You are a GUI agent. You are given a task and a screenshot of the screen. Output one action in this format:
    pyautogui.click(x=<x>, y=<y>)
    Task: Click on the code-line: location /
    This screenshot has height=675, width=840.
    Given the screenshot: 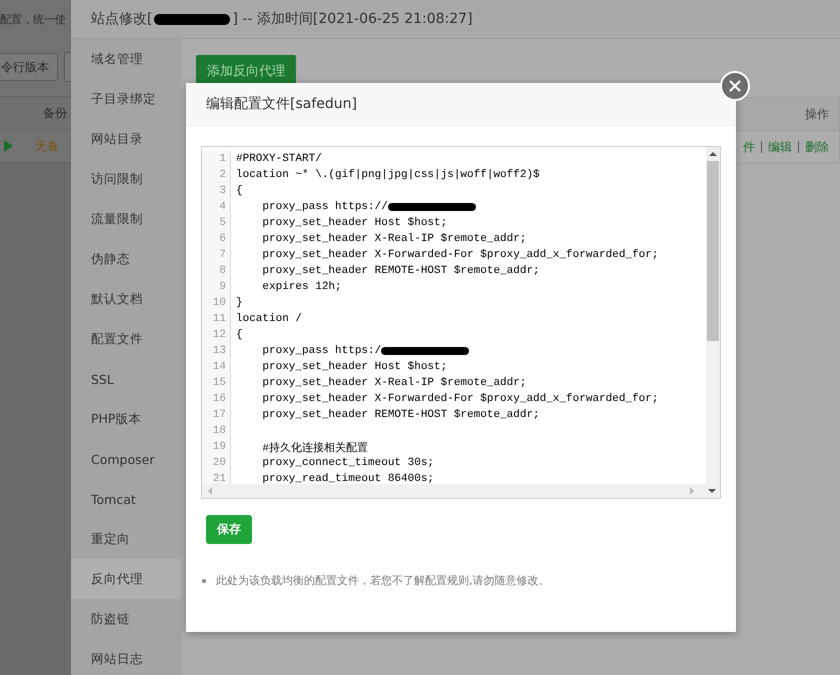 What is the action you would take?
    pyautogui.click(x=268, y=319)
    